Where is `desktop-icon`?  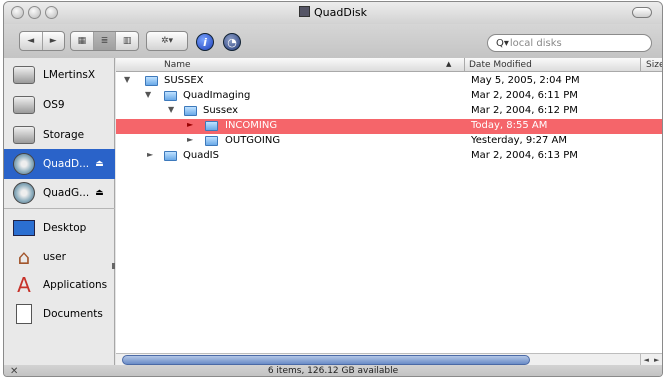 desktop-icon is located at coordinates (24, 228).